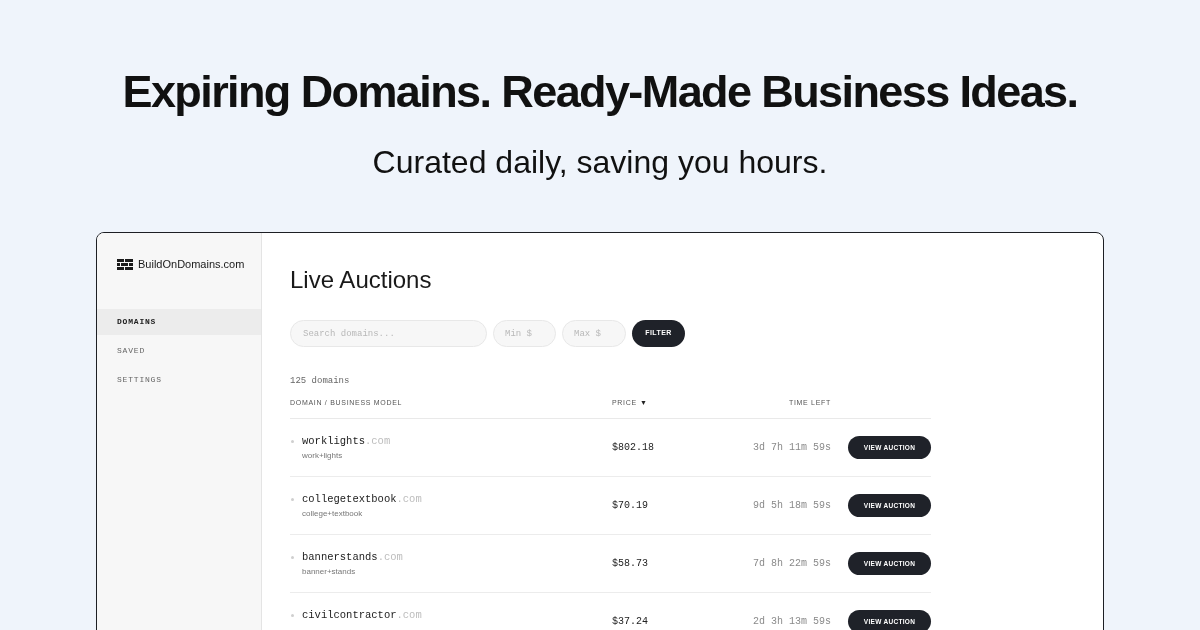 This screenshot has width=1200, height=630. I want to click on subheadline: Curated daily, saving you hours., so click(600, 162).